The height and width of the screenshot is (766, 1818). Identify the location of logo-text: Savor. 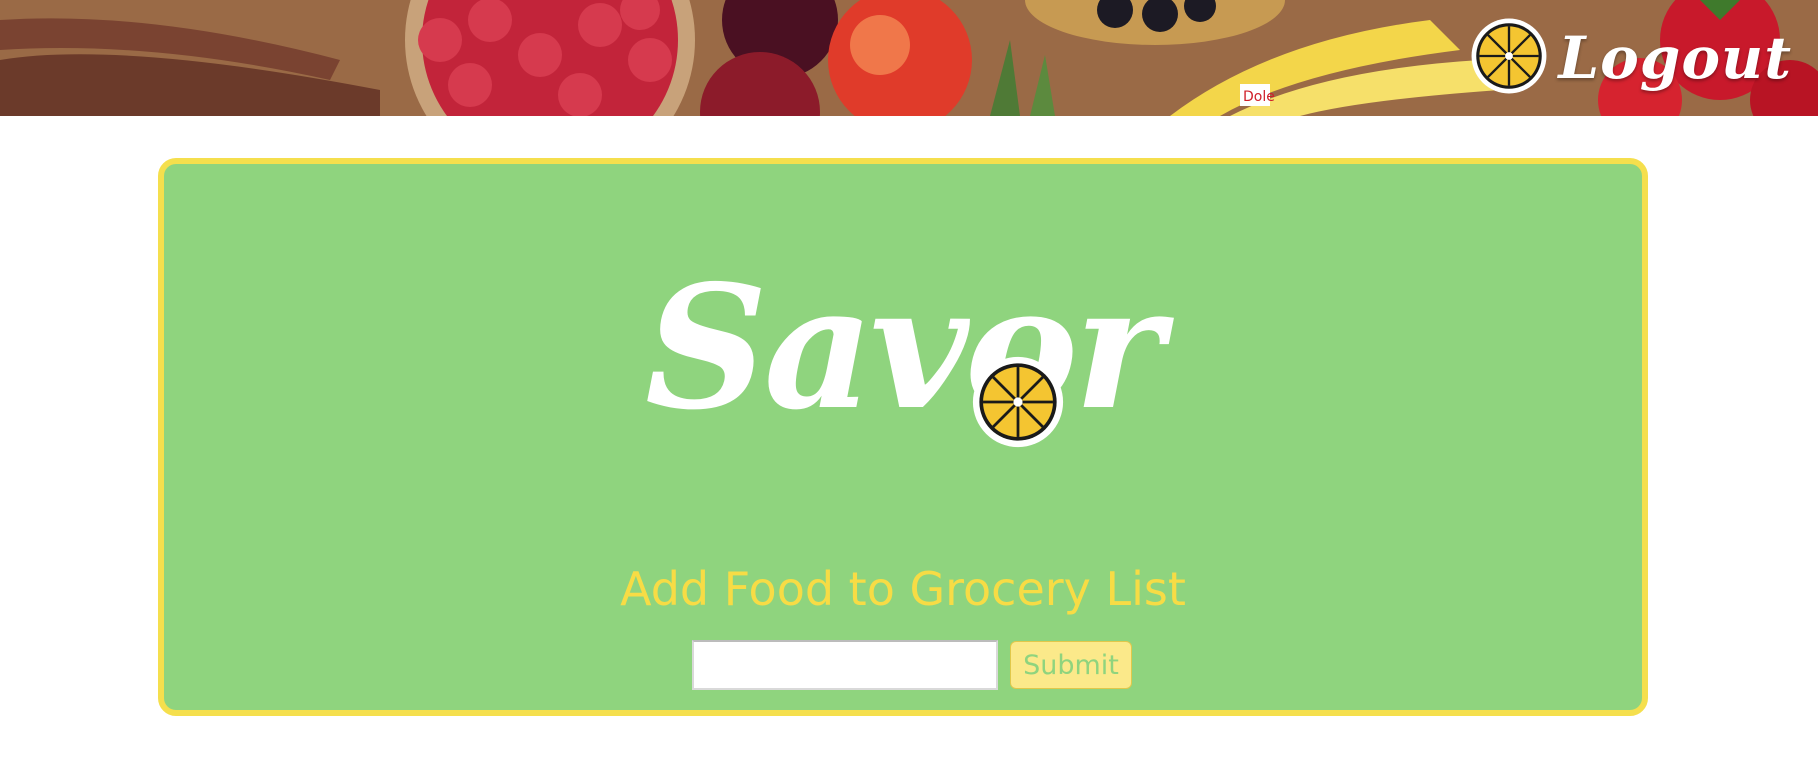
(904, 348).